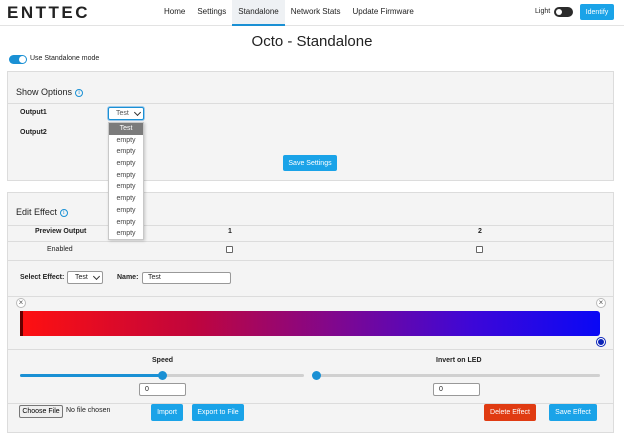 Image resolution: width=624 pixels, height=436 pixels. Describe the element at coordinates (310, 323) in the screenshot. I see `color-gradient-bar` at that location.